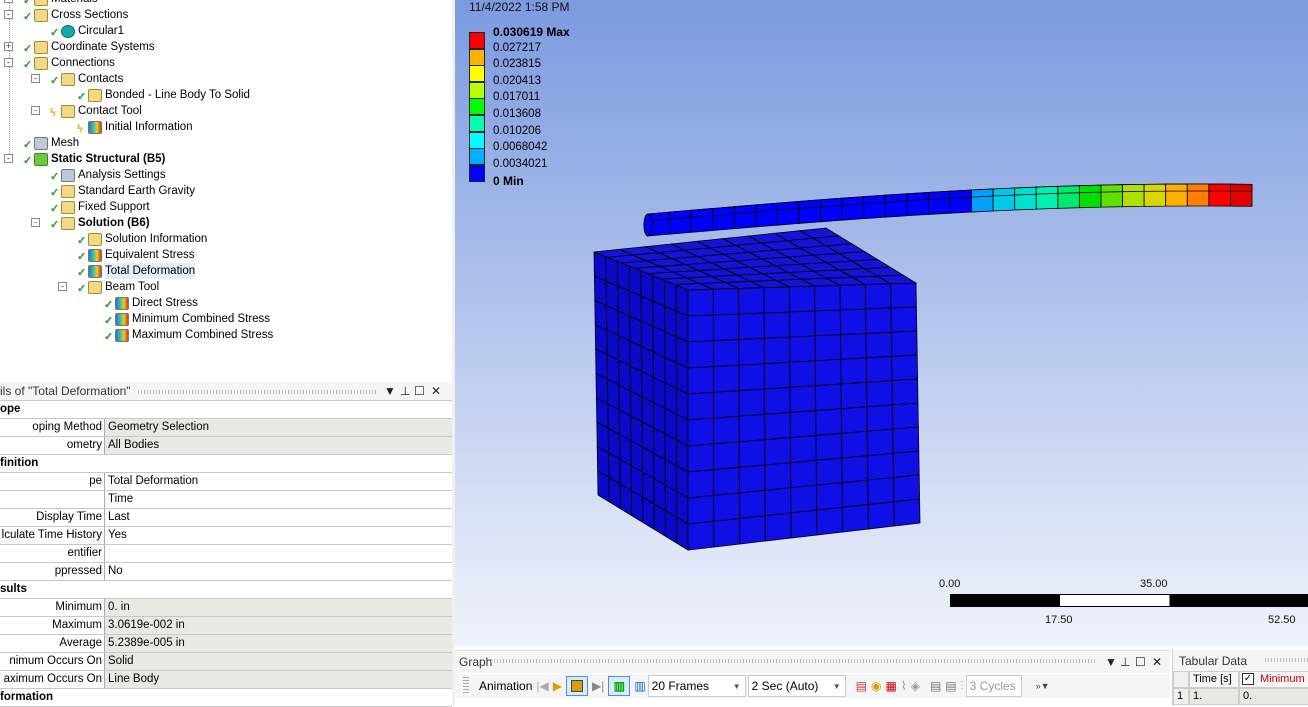 The height and width of the screenshot is (707, 1308). What do you see at coordinates (194, 335) in the screenshot?
I see `tree-item: Maximum Combined Stress` at bounding box center [194, 335].